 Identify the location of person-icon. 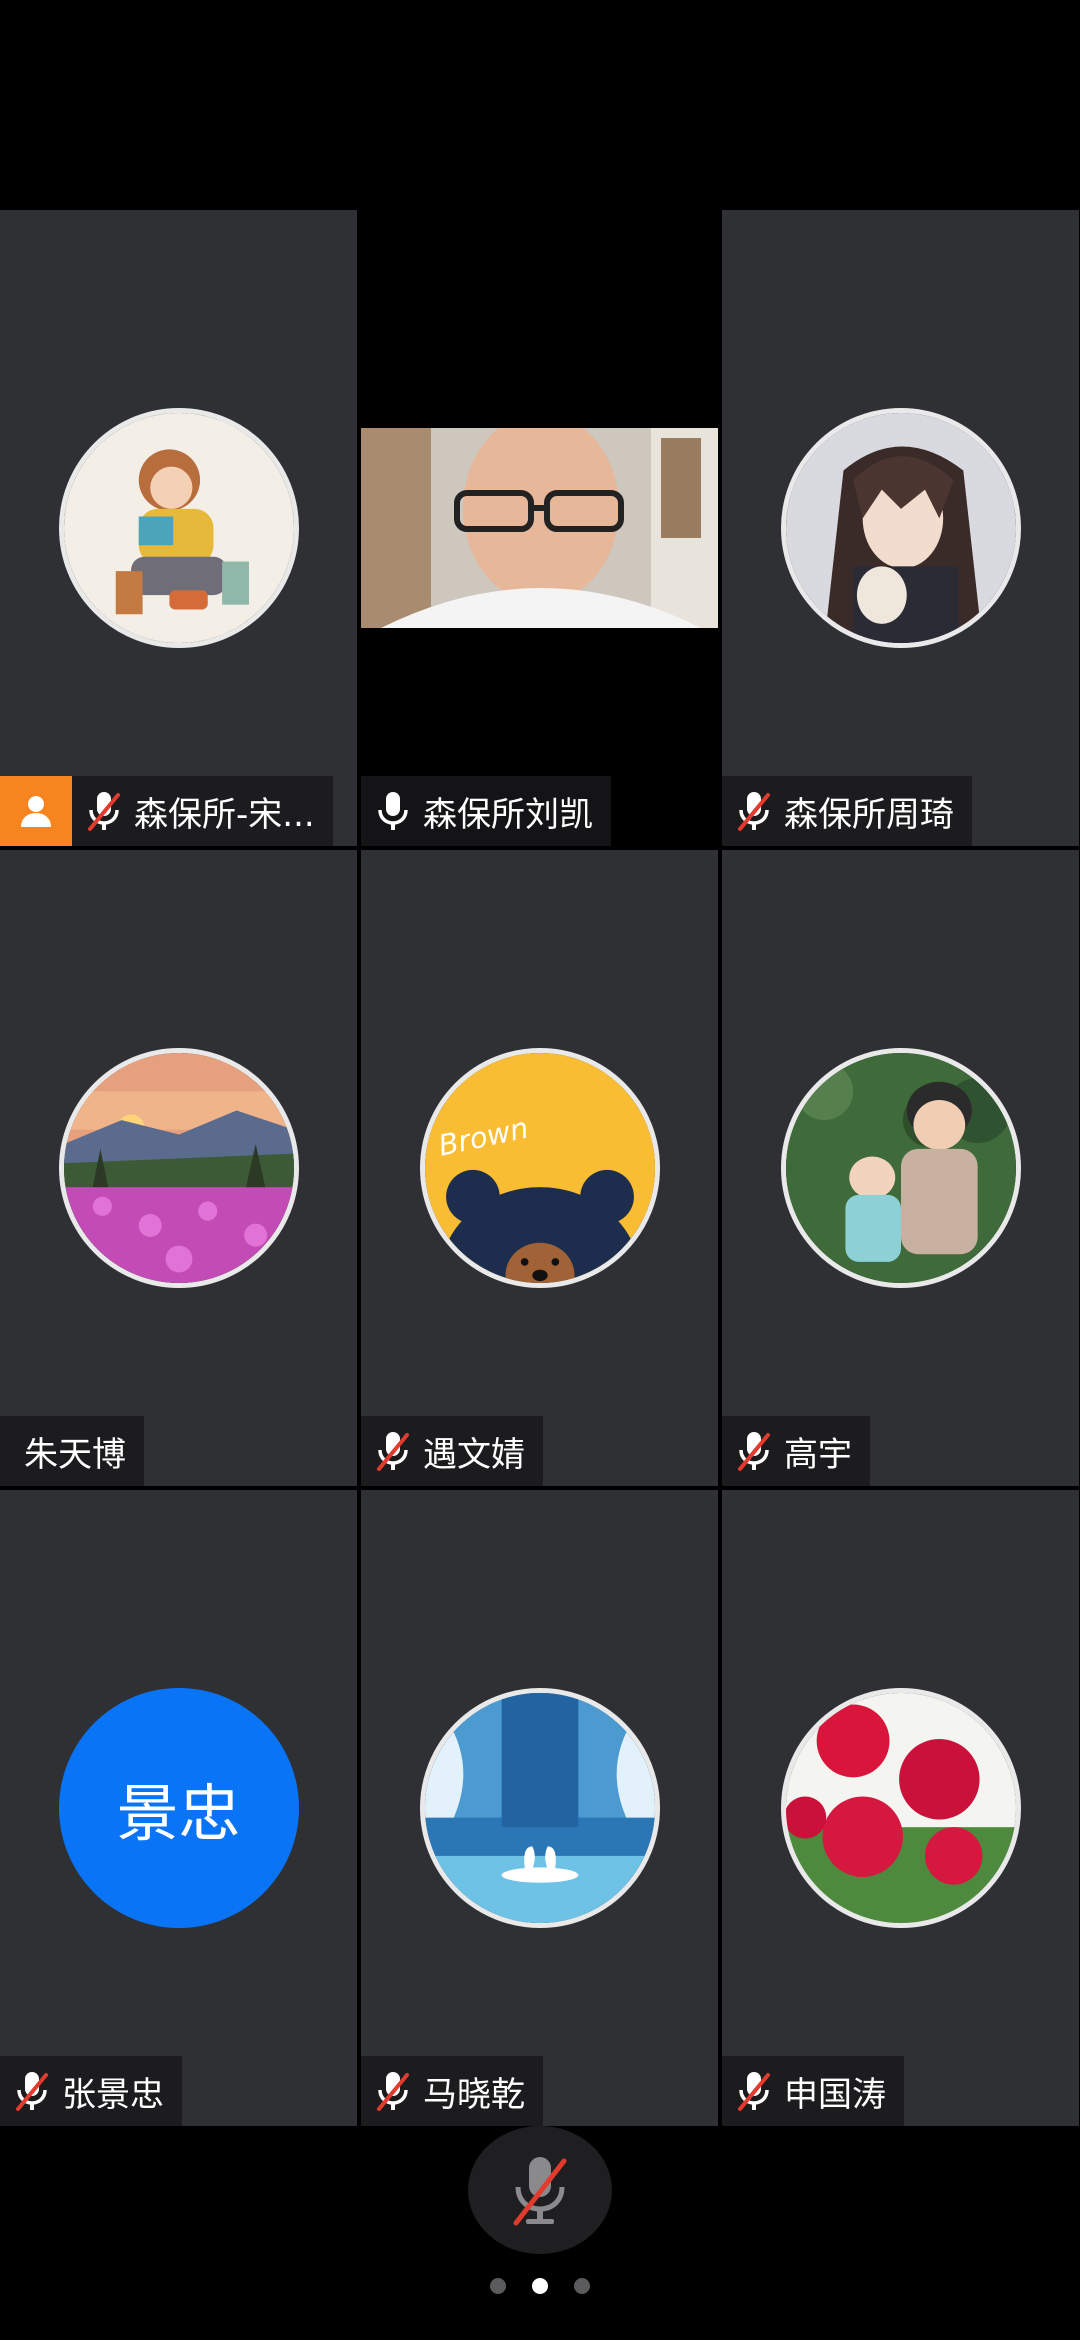
(36, 811).